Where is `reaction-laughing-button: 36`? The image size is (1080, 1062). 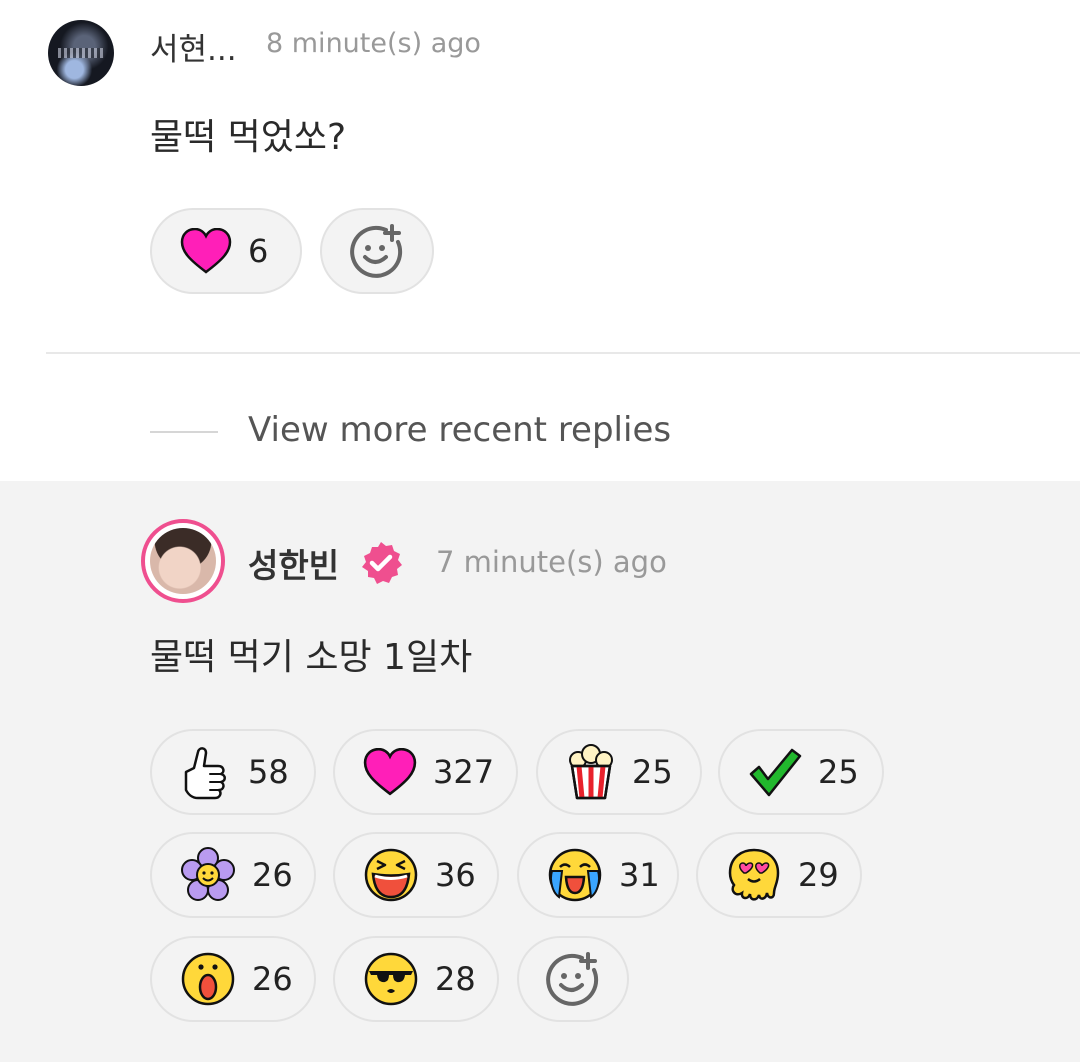
reaction-laughing-button: 36 is located at coordinates (416, 875).